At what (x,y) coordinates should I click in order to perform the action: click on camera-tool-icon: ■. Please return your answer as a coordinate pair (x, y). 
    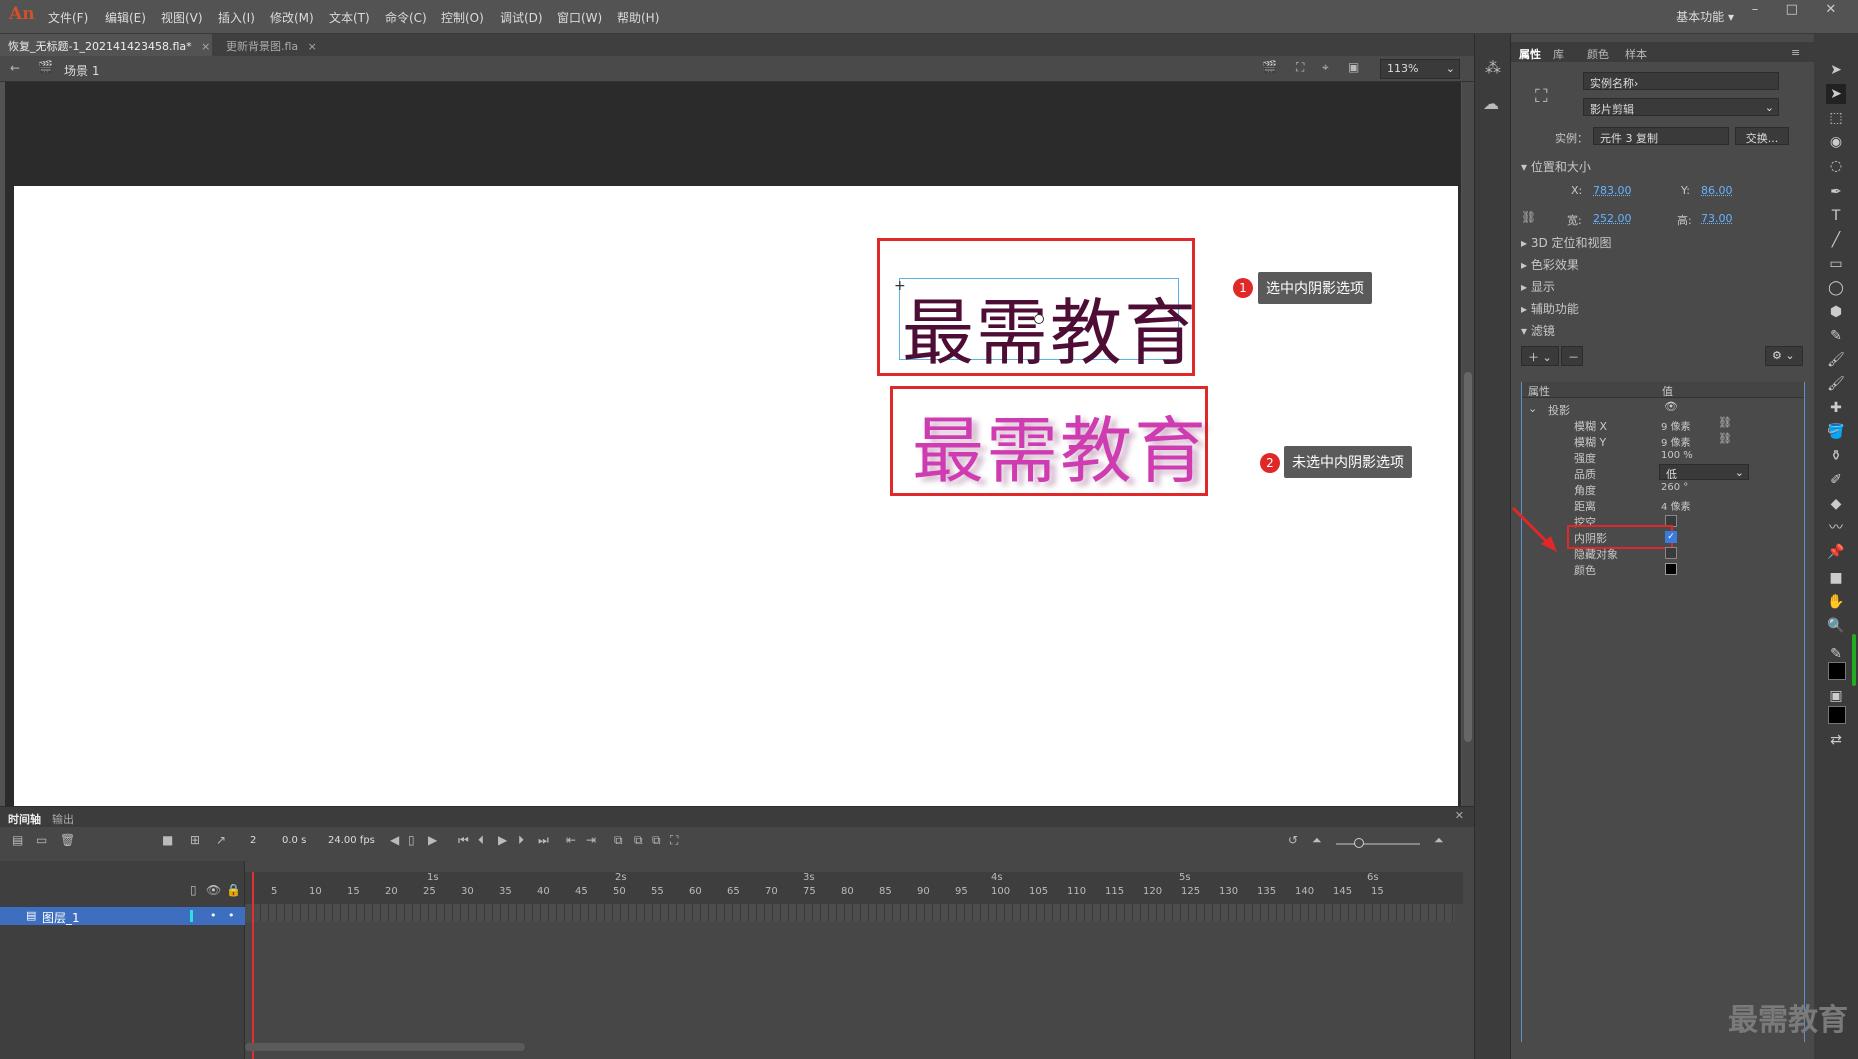
    Looking at the image, I should click on (1836, 578).